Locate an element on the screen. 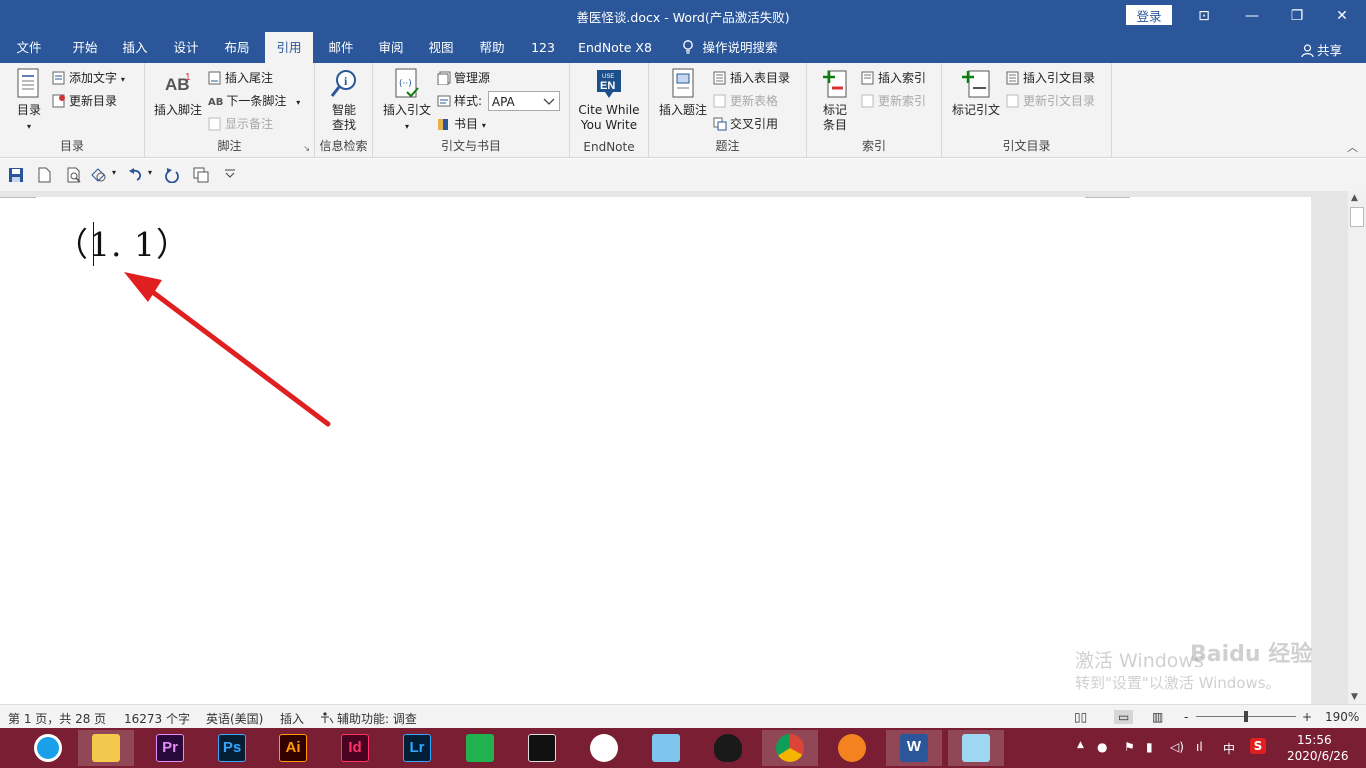 Image resolution: width=1366 pixels, height=768 pixels. web-layout-icon: ▥ is located at coordinates (1157, 717).